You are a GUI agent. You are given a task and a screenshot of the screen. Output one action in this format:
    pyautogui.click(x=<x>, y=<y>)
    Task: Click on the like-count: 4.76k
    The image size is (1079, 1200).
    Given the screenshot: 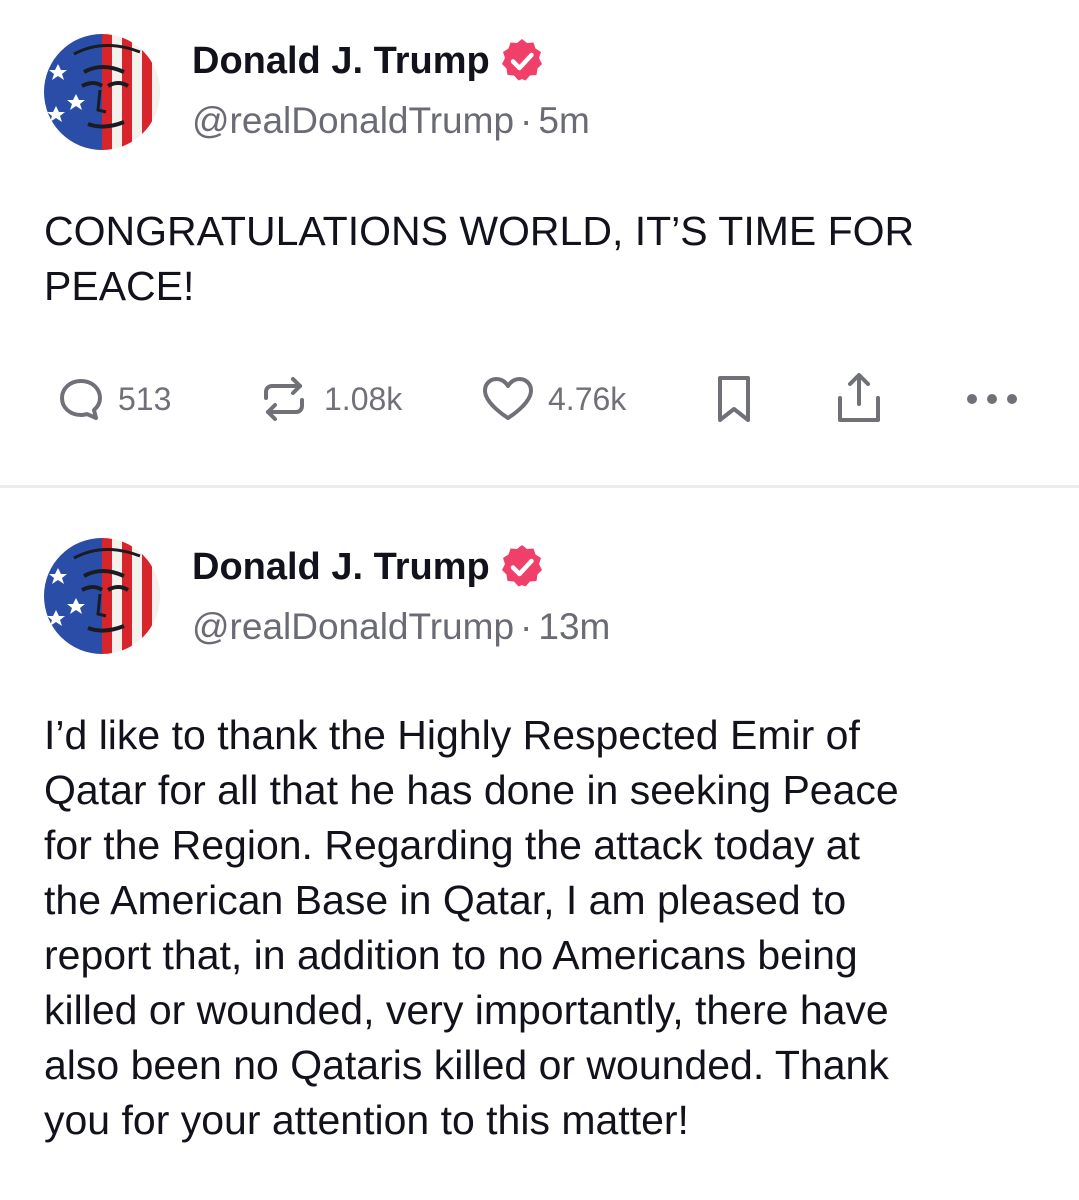 What is the action you would take?
    pyautogui.click(x=587, y=398)
    